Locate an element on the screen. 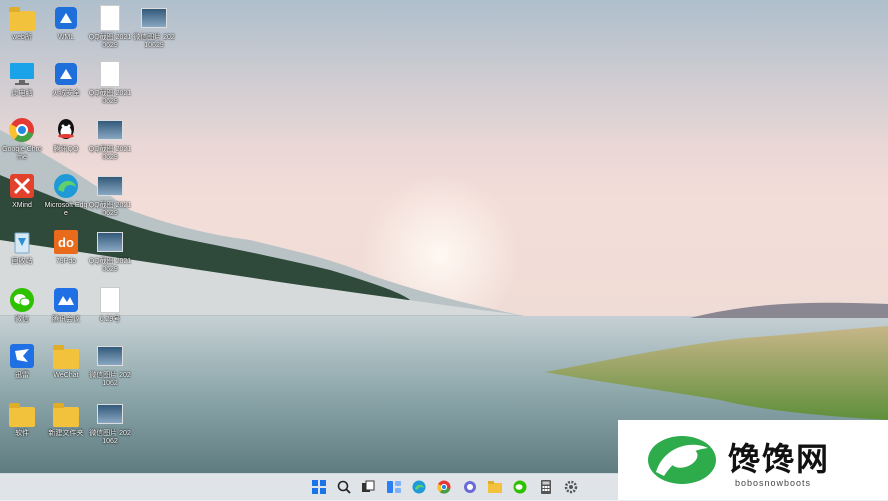  desktop-icon: 软件 is located at coordinates (22, 419).